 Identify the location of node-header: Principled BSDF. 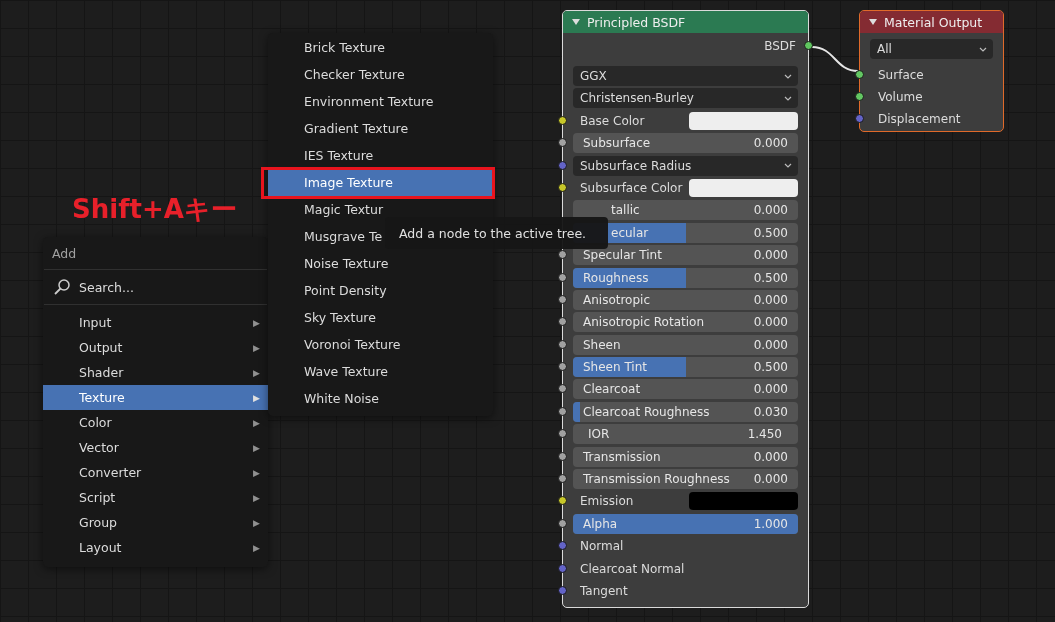
(685, 22).